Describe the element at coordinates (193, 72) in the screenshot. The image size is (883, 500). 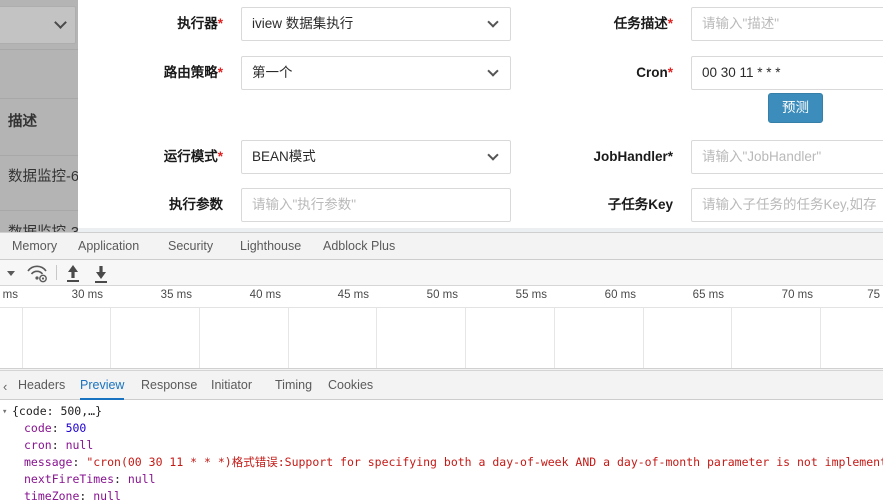
I see `label-route-strategy: 路由策略*` at that location.